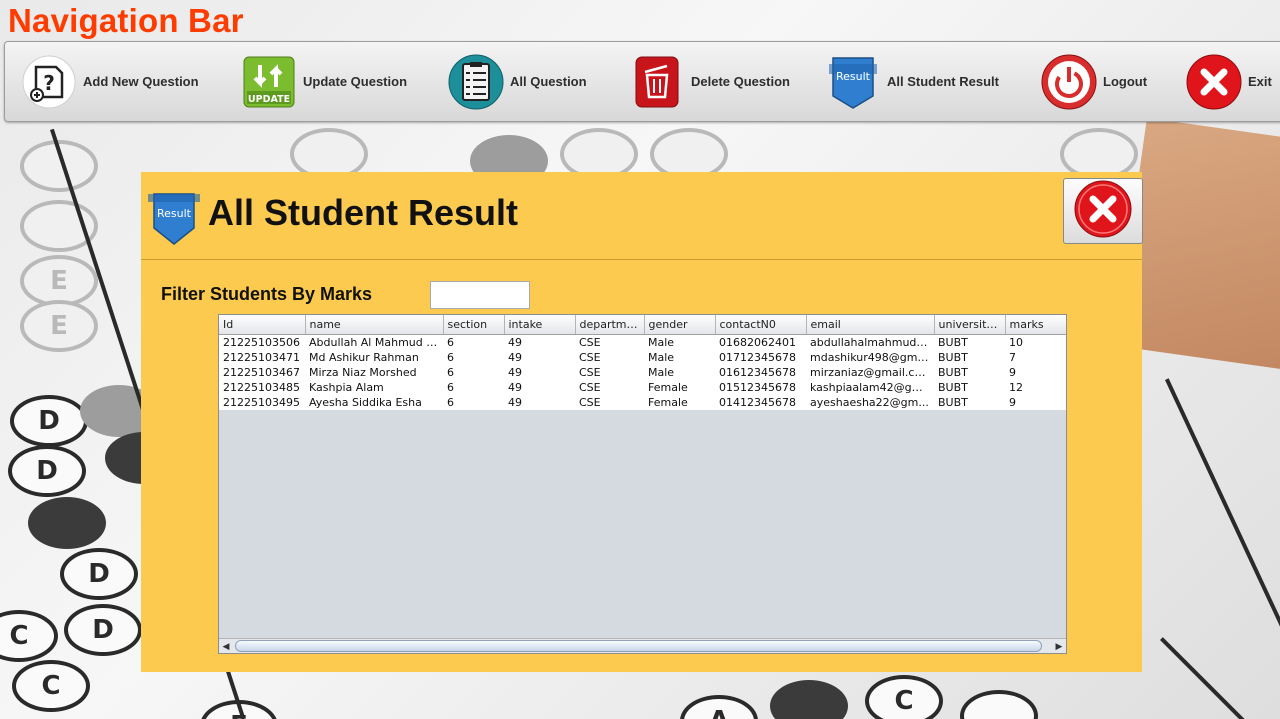 The height and width of the screenshot is (719, 1280). I want to click on table-cell: mirzaniaz@gmail.com, so click(870, 372).